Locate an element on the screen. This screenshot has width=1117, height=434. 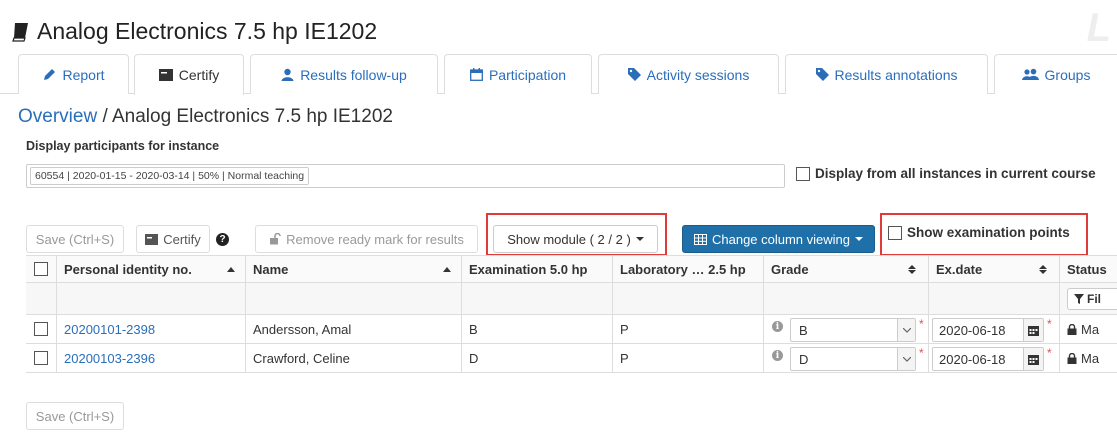
grade-select: B is located at coordinates (853, 330).